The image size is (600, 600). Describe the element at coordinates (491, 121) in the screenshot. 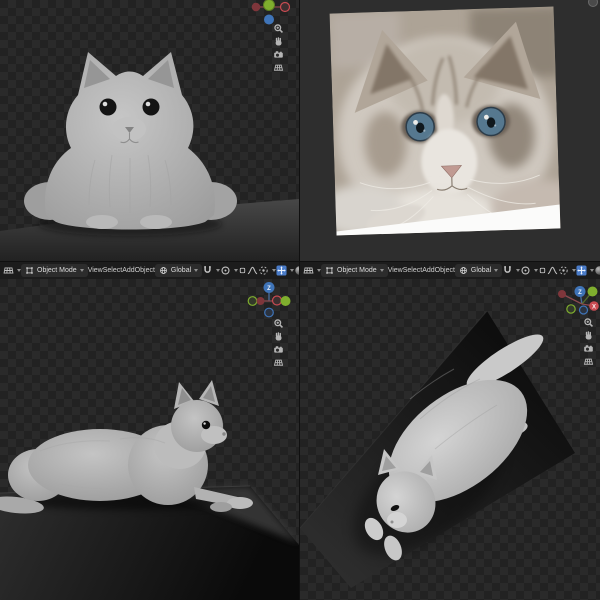

I see `cat-right-eye` at that location.